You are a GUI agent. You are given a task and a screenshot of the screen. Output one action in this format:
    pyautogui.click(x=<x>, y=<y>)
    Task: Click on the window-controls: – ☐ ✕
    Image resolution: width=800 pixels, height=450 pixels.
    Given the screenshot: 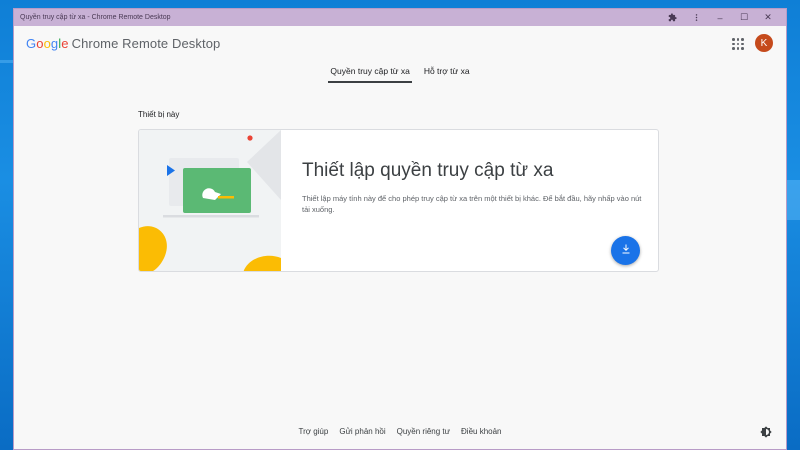 What is the action you would take?
    pyautogui.click(x=720, y=17)
    